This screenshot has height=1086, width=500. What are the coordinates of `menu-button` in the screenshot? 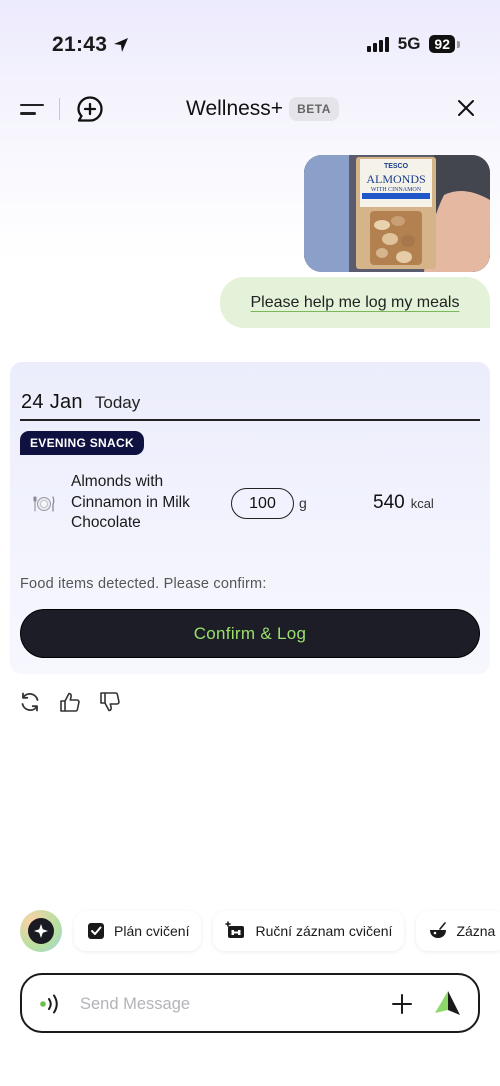 It's located at (33, 109).